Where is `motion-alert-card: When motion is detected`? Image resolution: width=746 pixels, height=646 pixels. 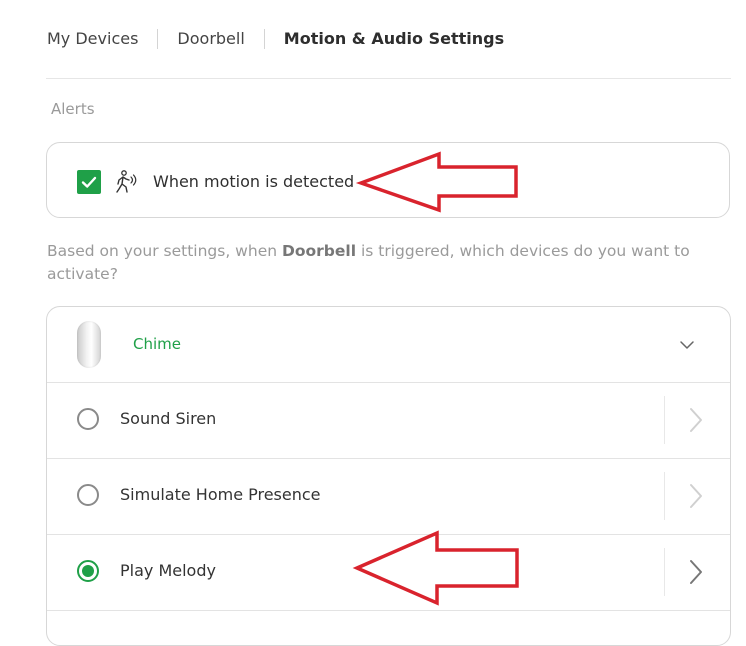
motion-alert-card: When motion is detected is located at coordinates (388, 180).